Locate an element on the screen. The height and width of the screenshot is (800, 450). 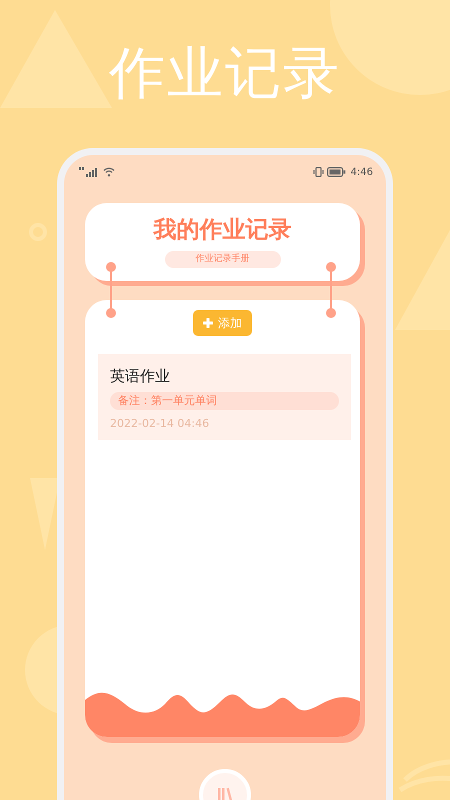
triangle-decoration is located at coordinates (45, 514).